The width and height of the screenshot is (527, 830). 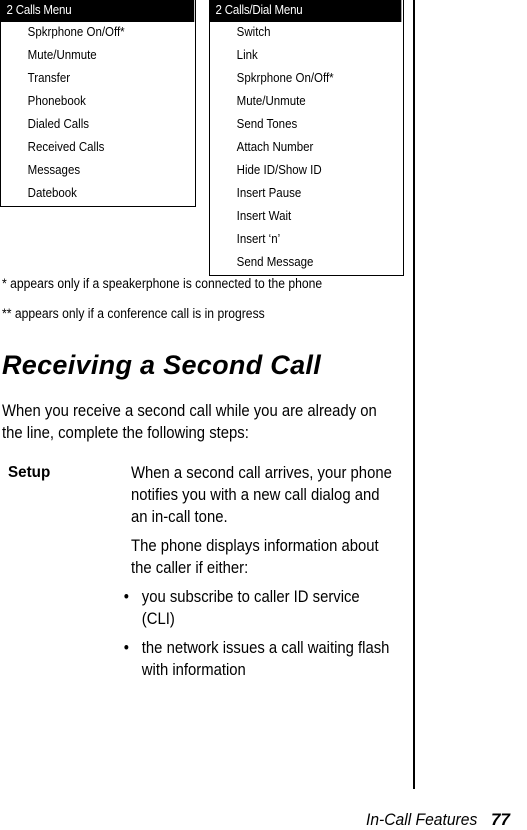 I want to click on menu-item-insert-wait: Insert Wait, so click(x=264, y=216).